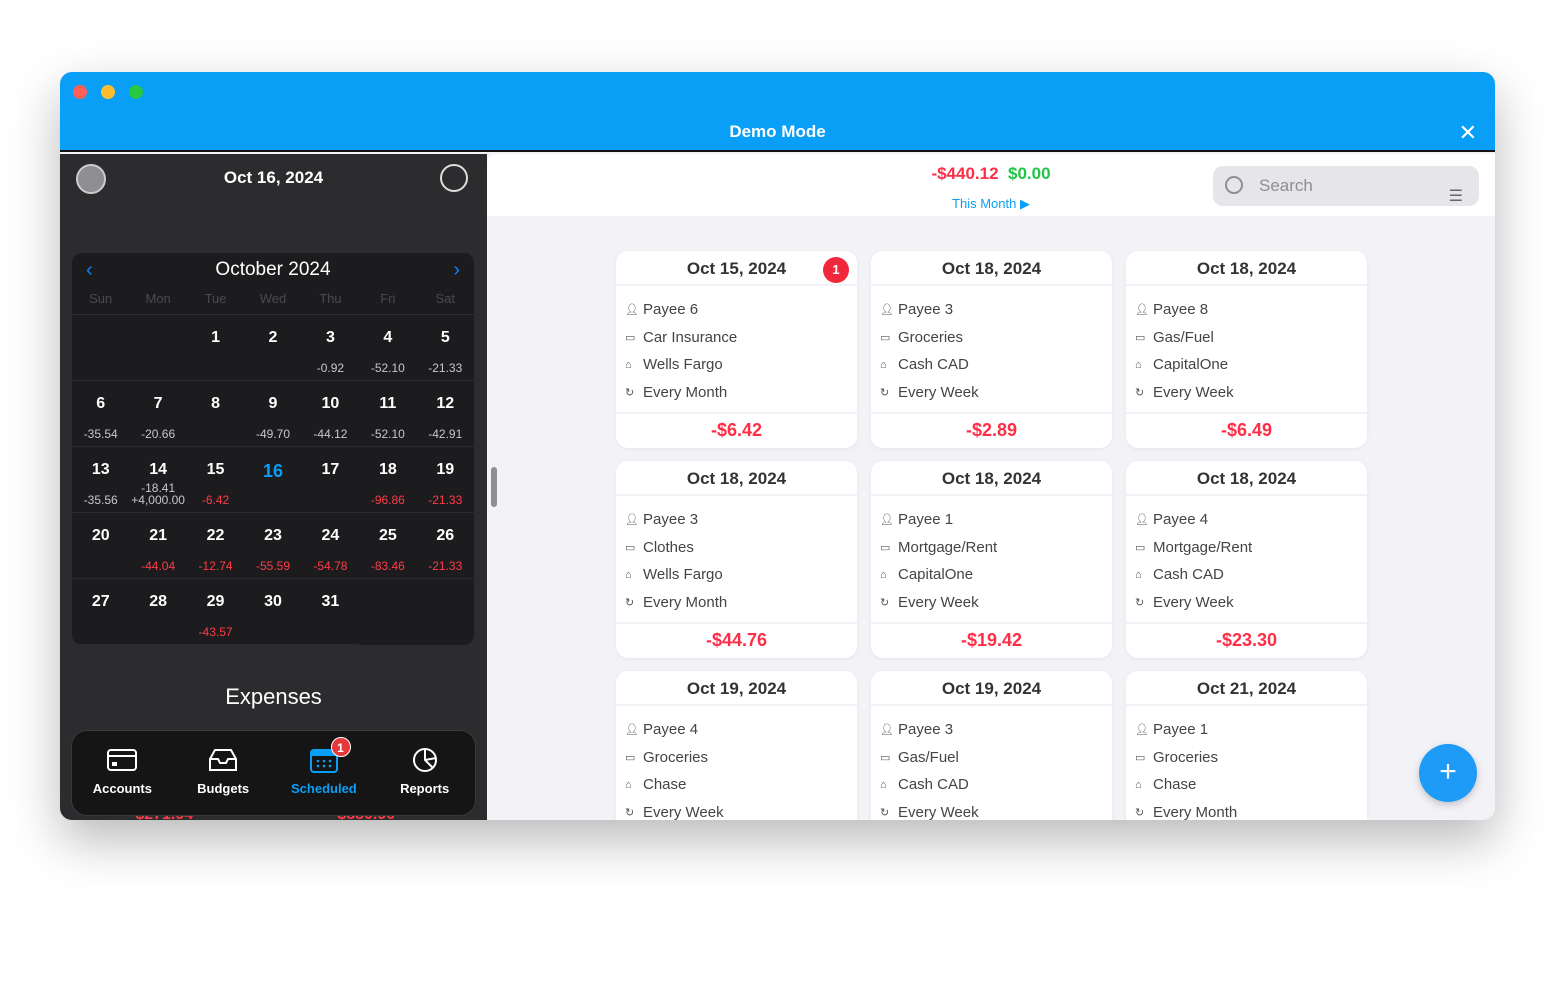  Describe the element at coordinates (1246, 268) in the screenshot. I see `card-date: Oct 18, 2024` at that location.